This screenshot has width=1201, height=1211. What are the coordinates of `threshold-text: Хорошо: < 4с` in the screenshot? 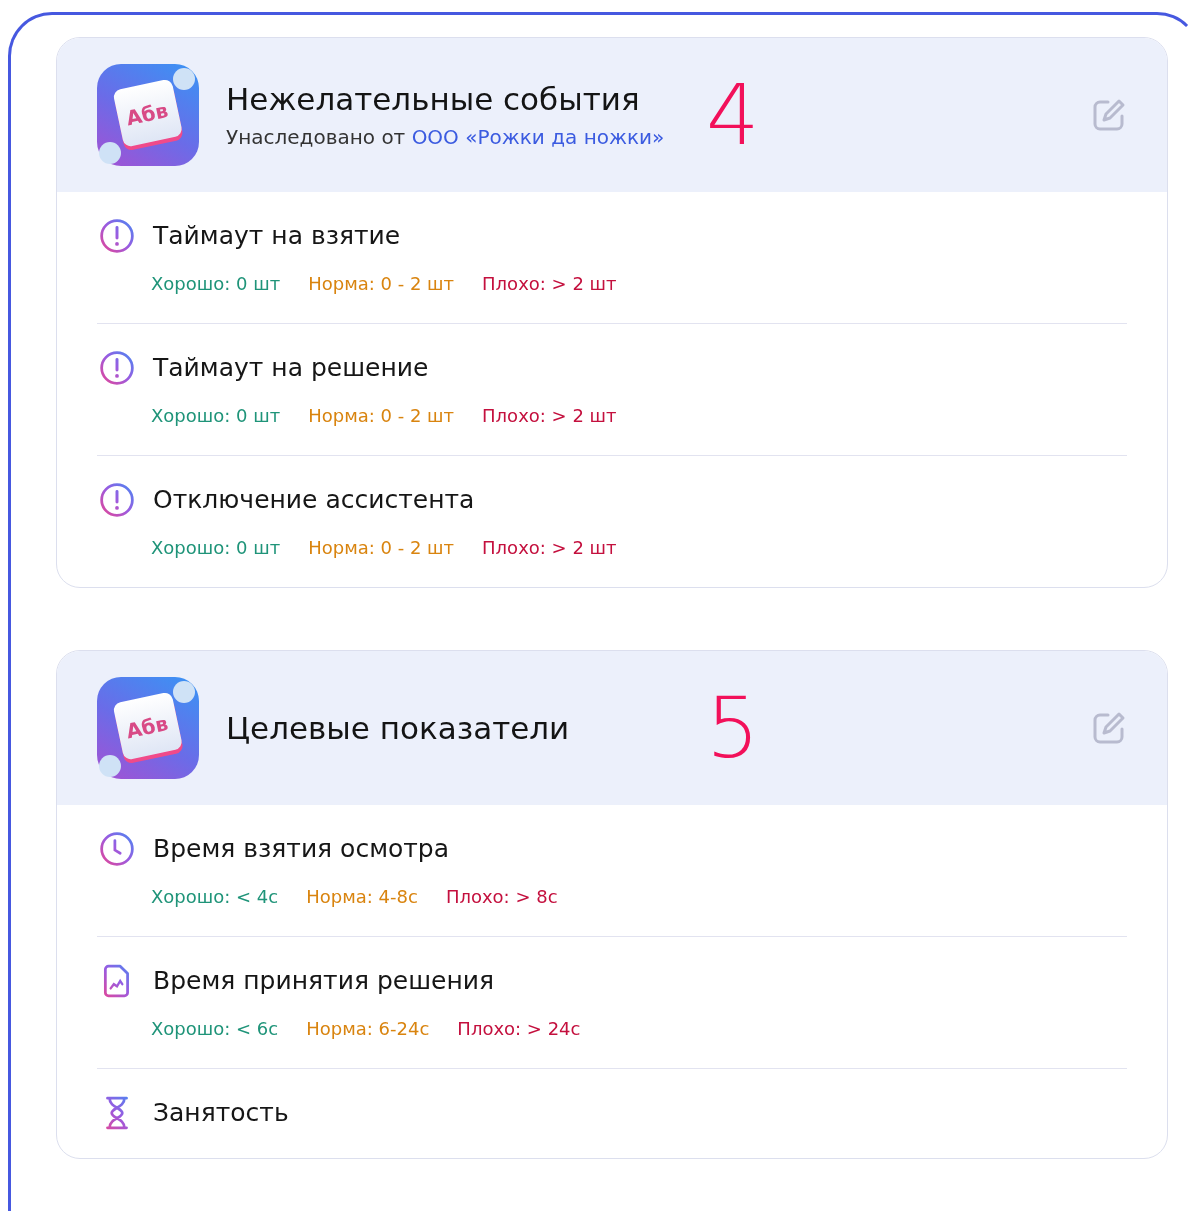 It's located at (215, 897).